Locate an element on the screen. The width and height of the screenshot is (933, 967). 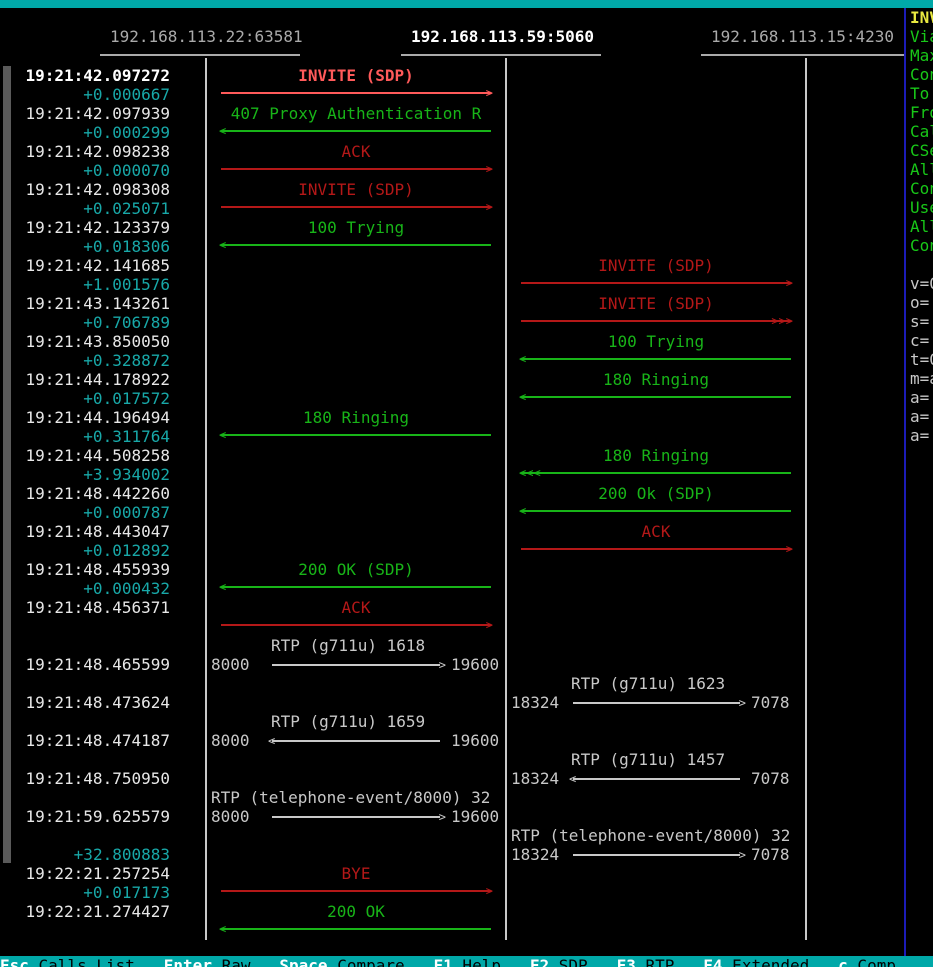
timestamp: 19:22:21.274427 is located at coordinates (98, 911).